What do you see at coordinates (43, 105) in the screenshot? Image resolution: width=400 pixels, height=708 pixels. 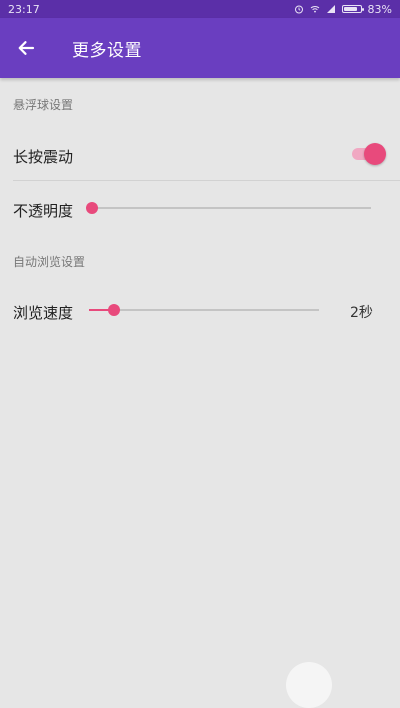 I see `section-header-floating-ball: 悬浮球设置` at bounding box center [43, 105].